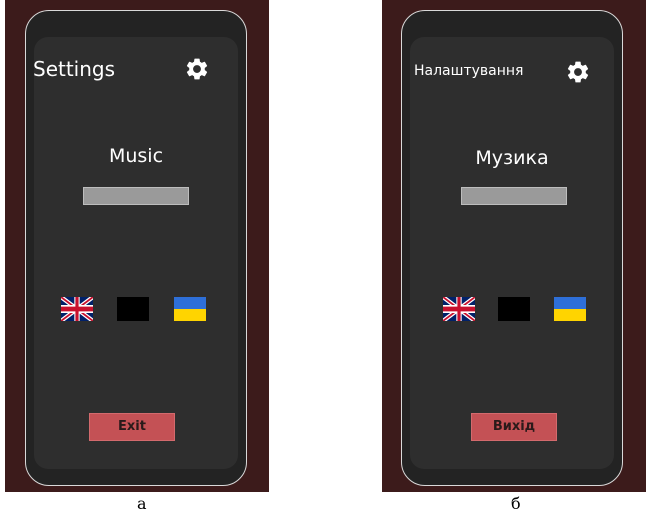 The image size is (646, 516). Describe the element at coordinates (132, 427) in the screenshot. I see `exit-button: Exit` at that location.